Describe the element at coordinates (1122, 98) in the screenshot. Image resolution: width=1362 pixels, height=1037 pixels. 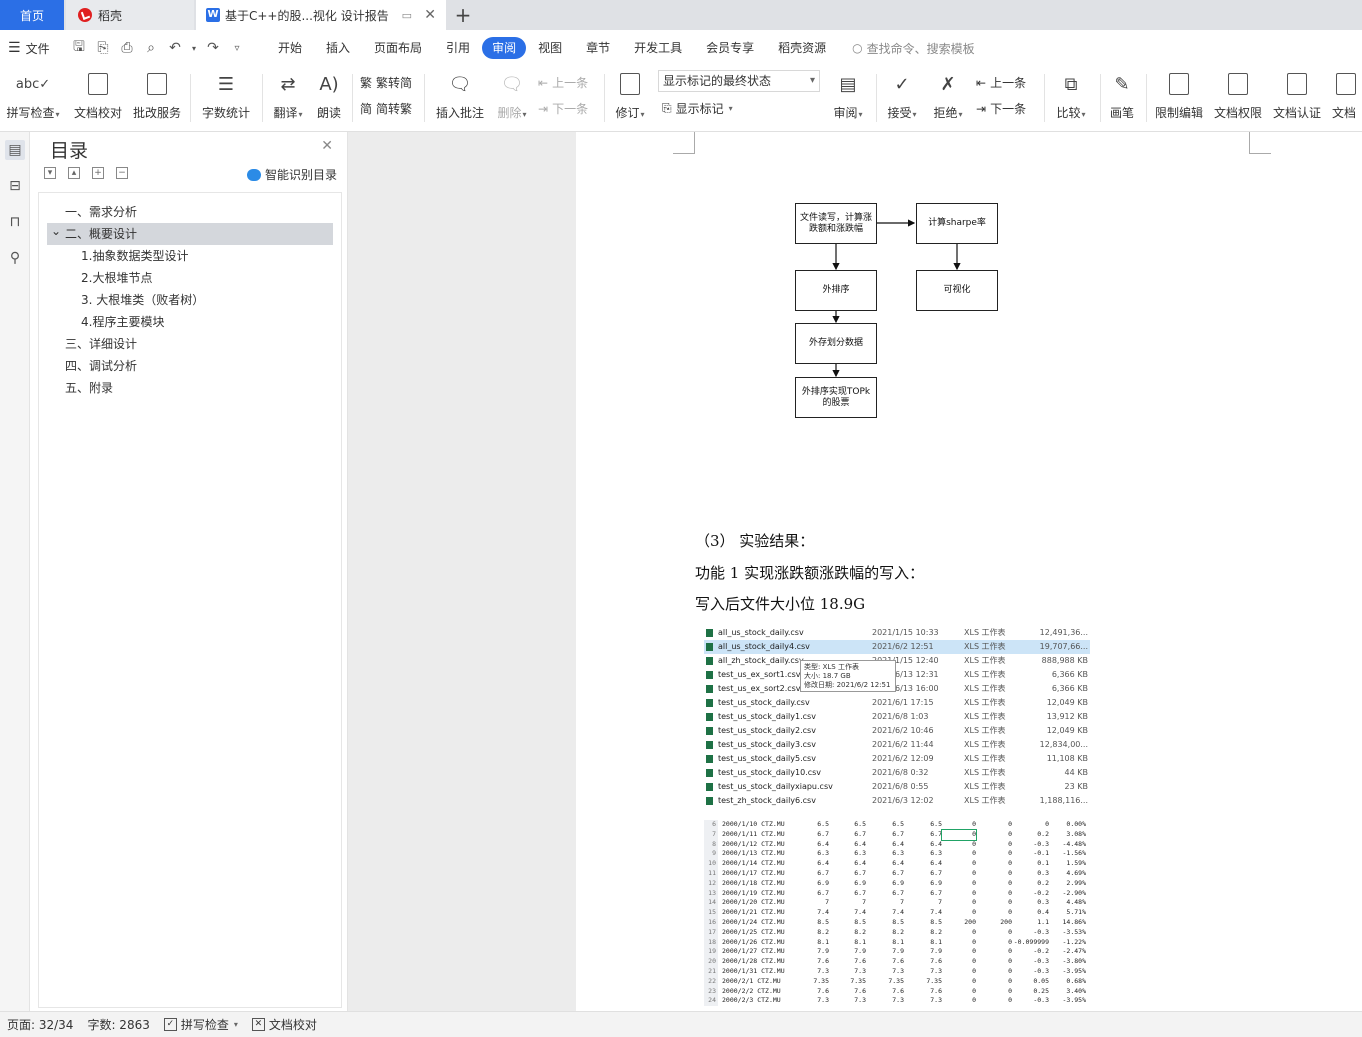
I see `pen-button: ✎ 画笔` at that location.